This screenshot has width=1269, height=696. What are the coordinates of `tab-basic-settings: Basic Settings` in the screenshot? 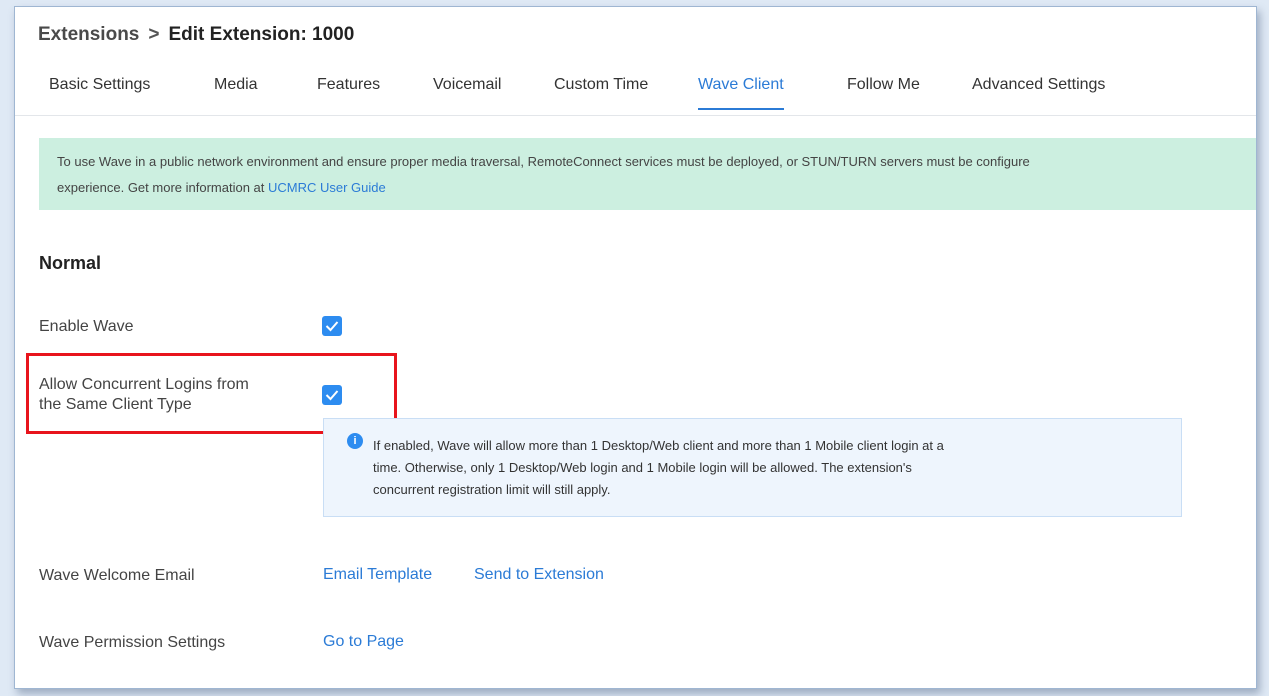 It's located at (99, 92).